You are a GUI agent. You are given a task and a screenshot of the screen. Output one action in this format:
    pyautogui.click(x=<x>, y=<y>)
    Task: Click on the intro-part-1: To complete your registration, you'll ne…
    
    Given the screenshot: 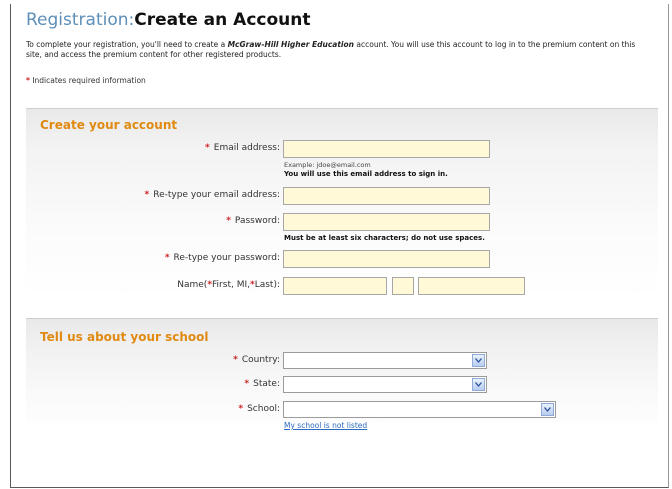 What is the action you would take?
    pyautogui.click(x=127, y=44)
    